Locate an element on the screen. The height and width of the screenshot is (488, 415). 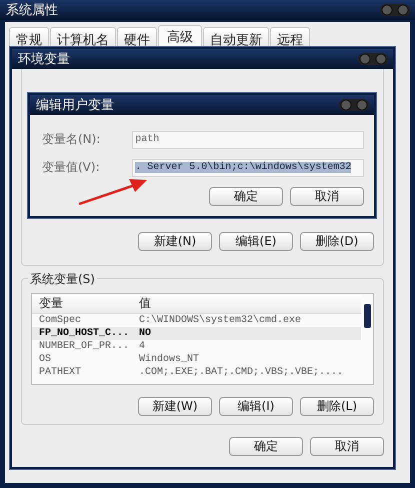
column-header: 值 is located at coordinates (242, 303).